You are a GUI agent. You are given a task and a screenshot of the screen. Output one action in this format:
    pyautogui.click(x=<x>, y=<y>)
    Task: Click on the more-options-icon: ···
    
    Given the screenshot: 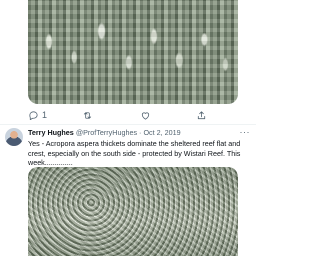 What is the action you would take?
    pyautogui.click(x=245, y=132)
    